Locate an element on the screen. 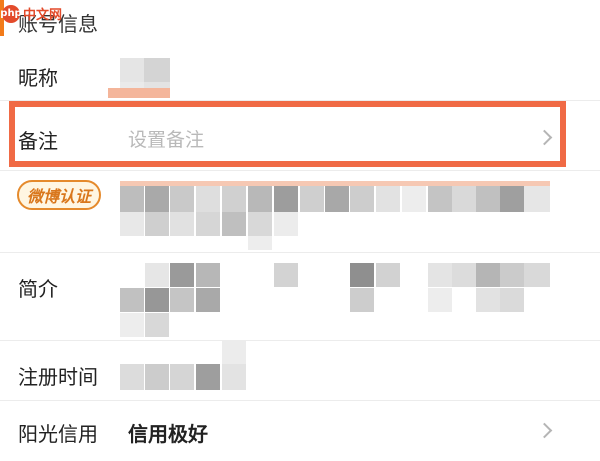  bio-label: 简介 is located at coordinates (38, 289).